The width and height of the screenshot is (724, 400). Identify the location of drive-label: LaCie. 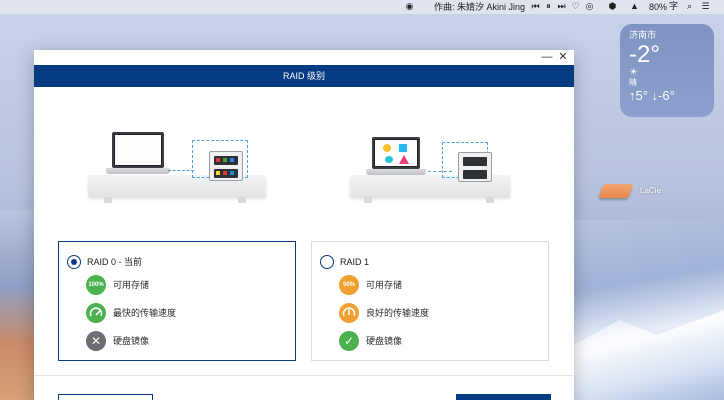
(650, 190).